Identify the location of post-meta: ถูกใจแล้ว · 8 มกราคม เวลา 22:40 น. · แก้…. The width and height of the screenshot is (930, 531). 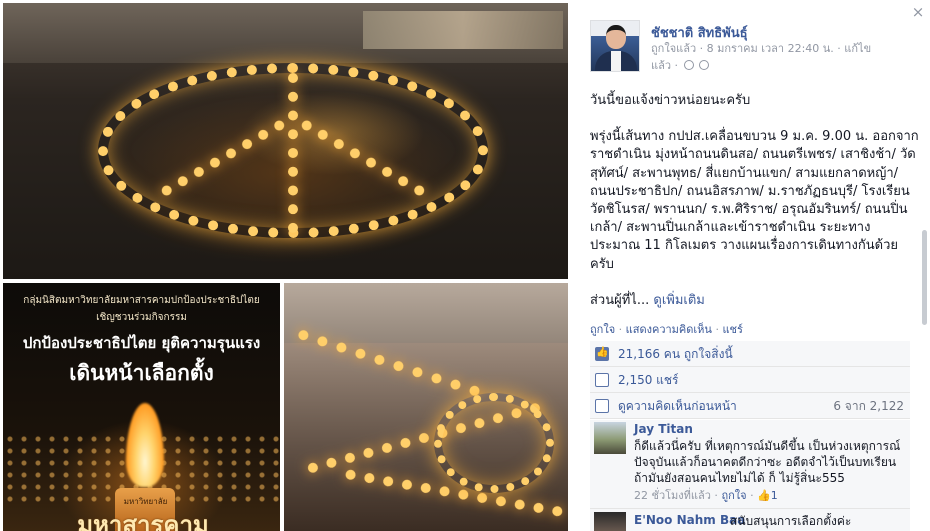
(782, 57).